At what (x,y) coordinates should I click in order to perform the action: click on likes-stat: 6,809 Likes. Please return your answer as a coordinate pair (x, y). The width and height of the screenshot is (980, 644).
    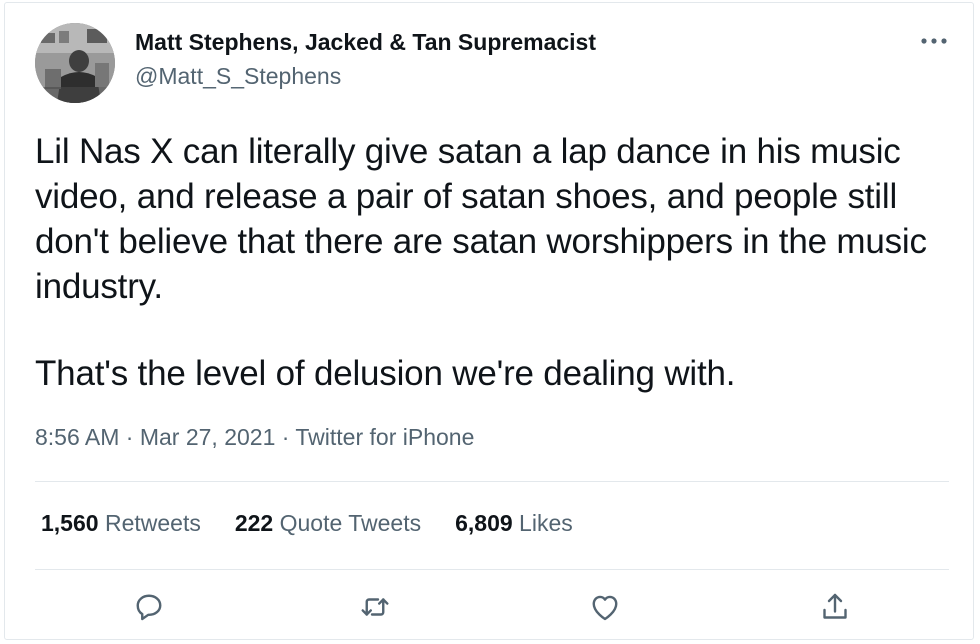
    Looking at the image, I should click on (514, 523).